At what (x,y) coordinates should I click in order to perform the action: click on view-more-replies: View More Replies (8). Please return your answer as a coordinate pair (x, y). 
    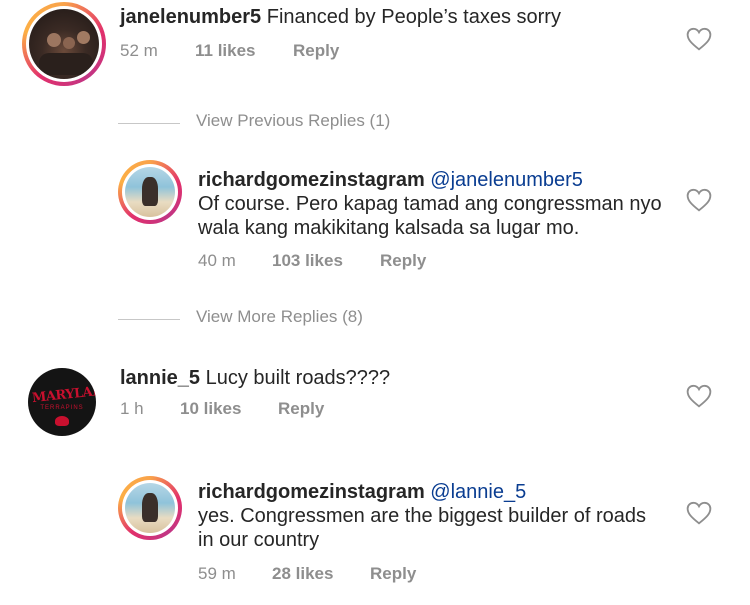
    Looking at the image, I should click on (278, 319).